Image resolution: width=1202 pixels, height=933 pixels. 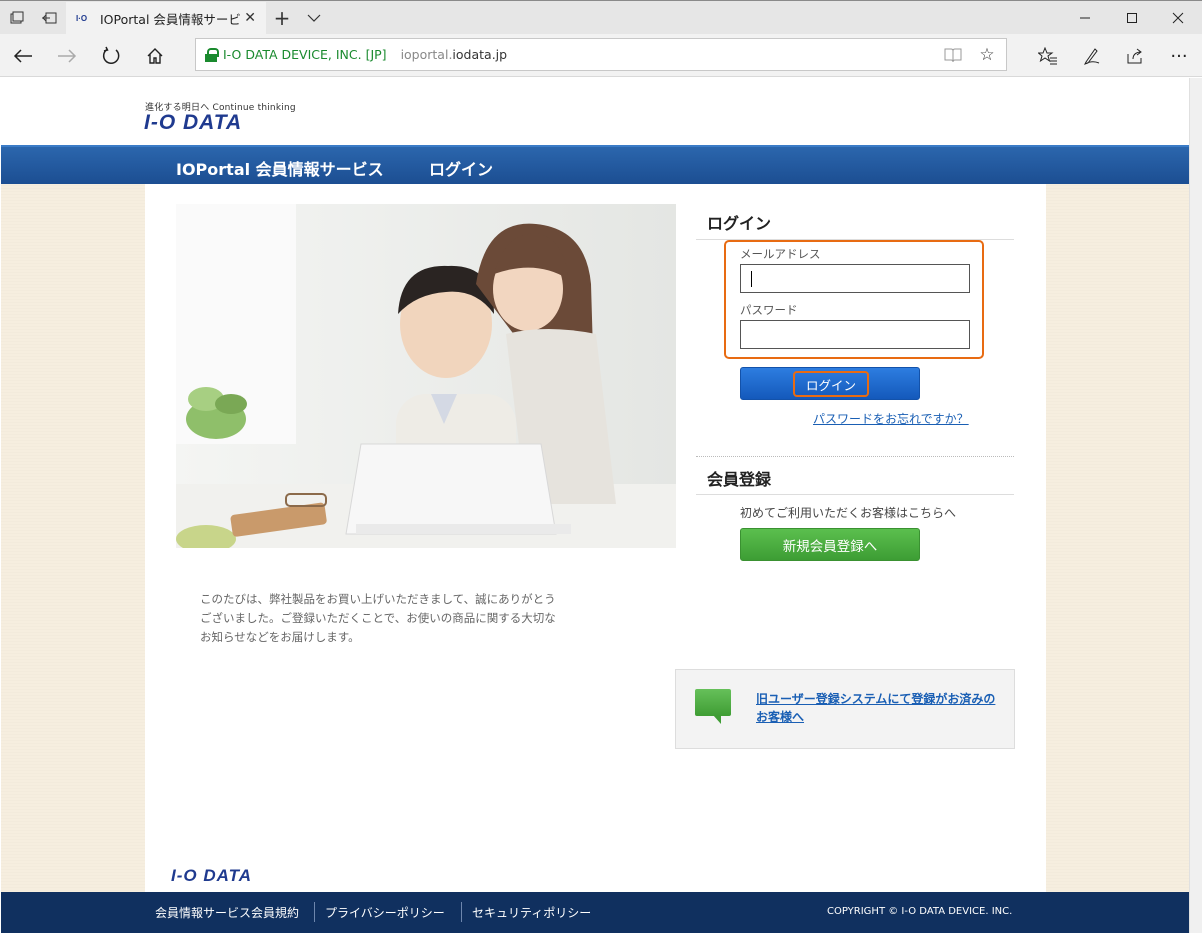 I want to click on email-label: メールアドレス, so click(x=780, y=254).